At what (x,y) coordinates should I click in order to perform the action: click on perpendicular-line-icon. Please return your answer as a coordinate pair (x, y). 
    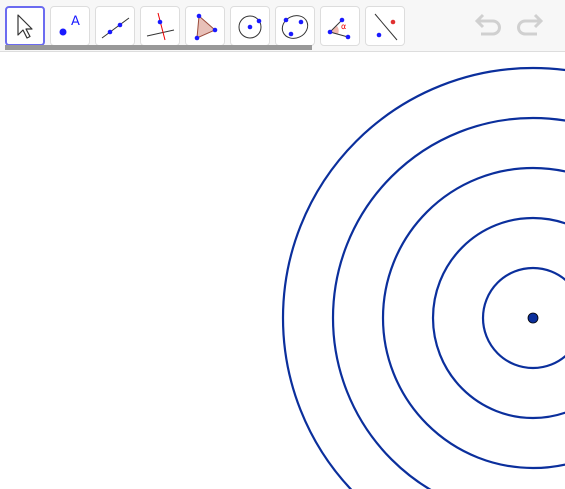
    Looking at the image, I should click on (160, 26).